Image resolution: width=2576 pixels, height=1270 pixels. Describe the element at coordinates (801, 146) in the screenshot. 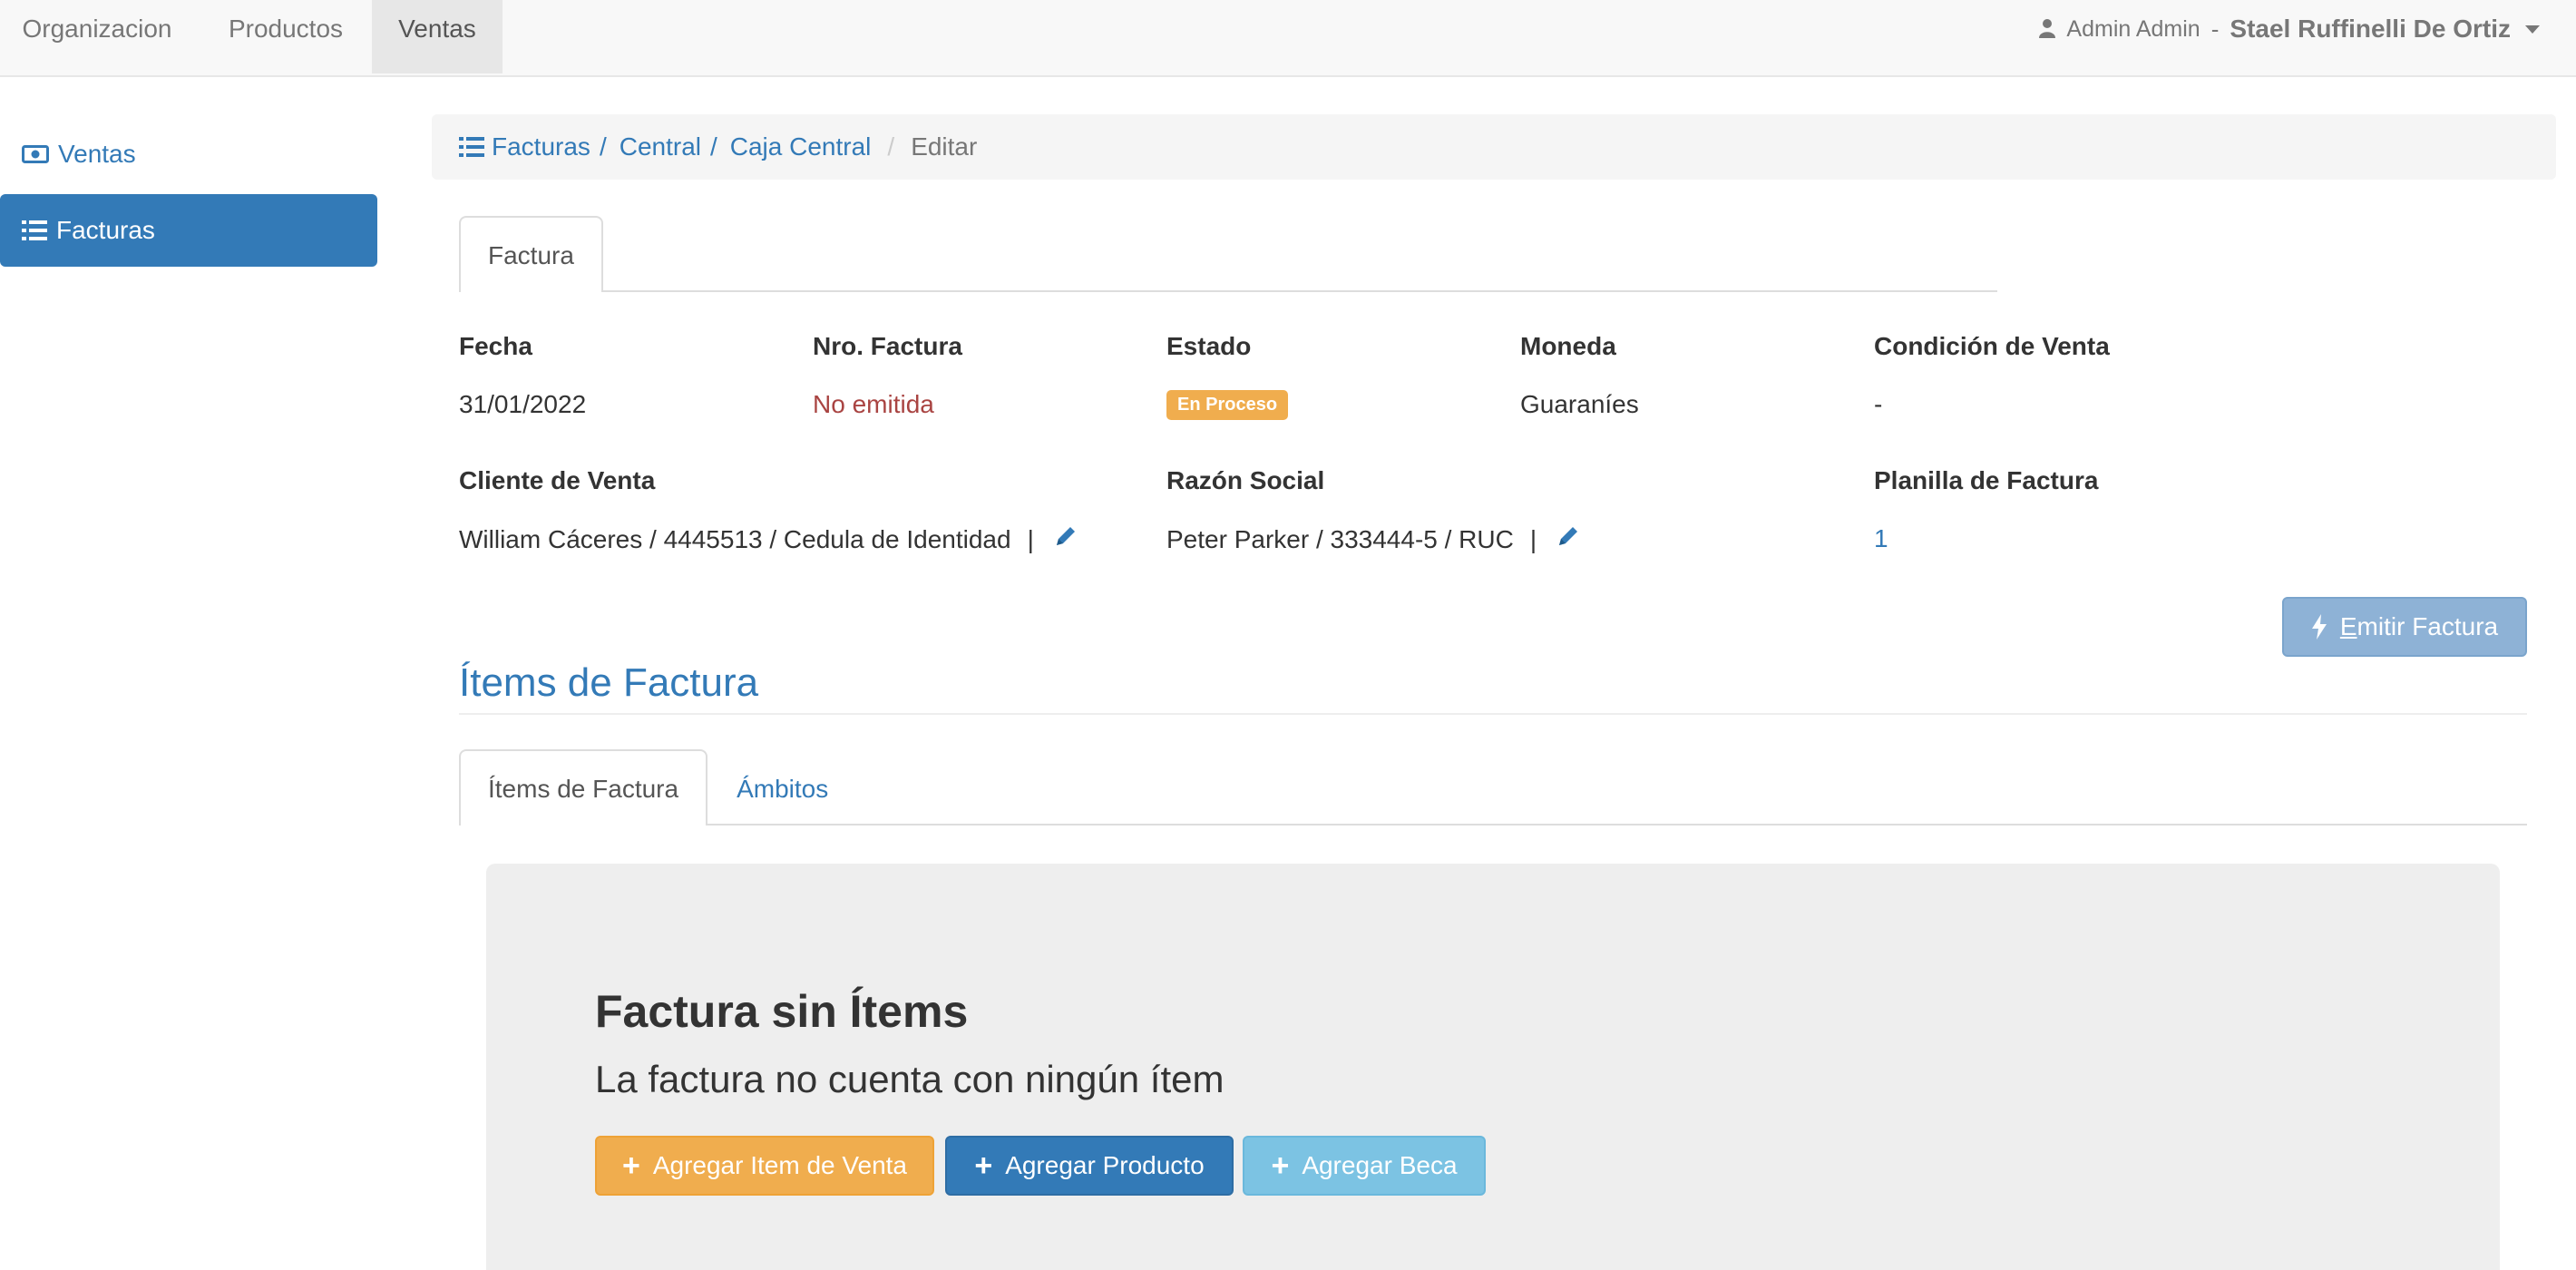

I see `breadcrumb-link-caja-central: Caja Central` at that location.